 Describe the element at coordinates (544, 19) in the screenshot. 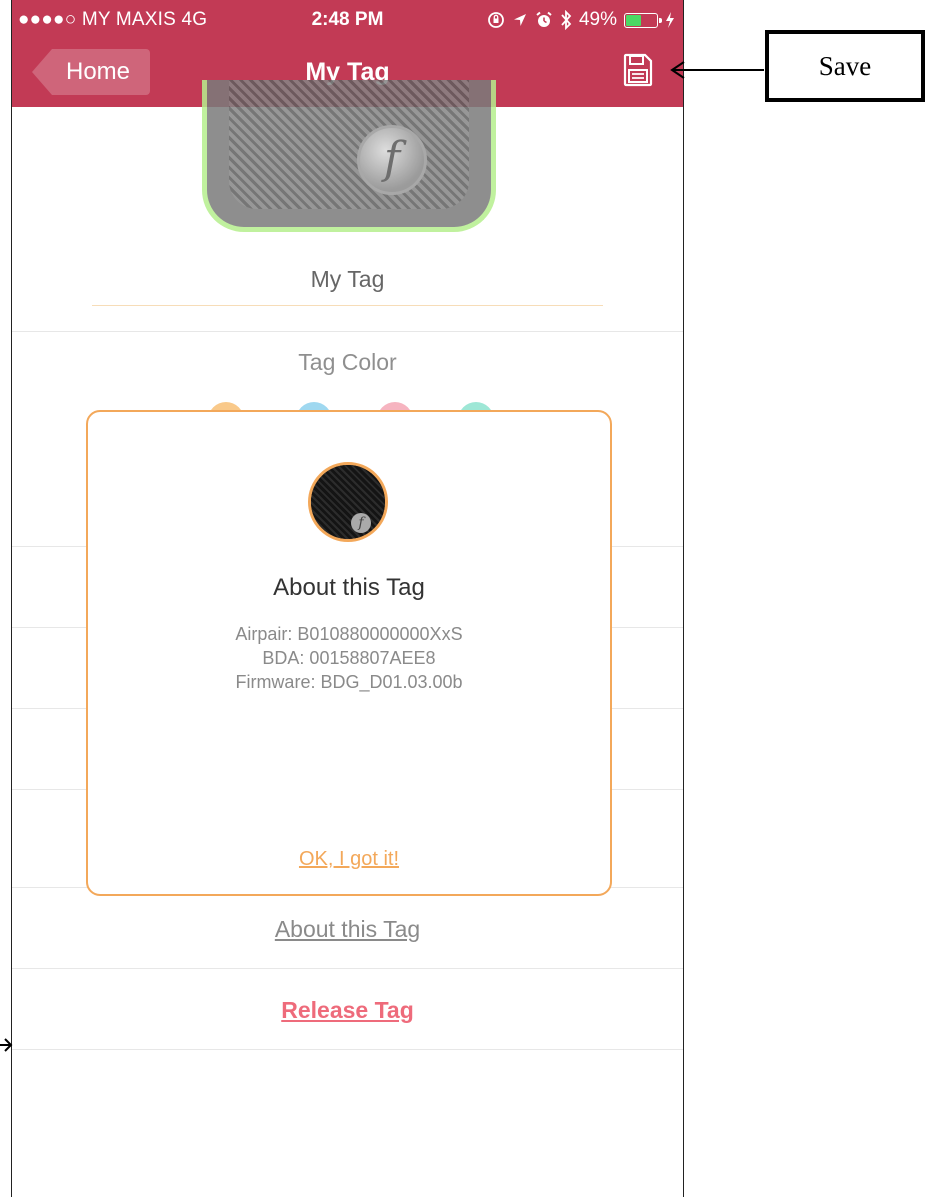

I see `alarm-clock-icon` at that location.